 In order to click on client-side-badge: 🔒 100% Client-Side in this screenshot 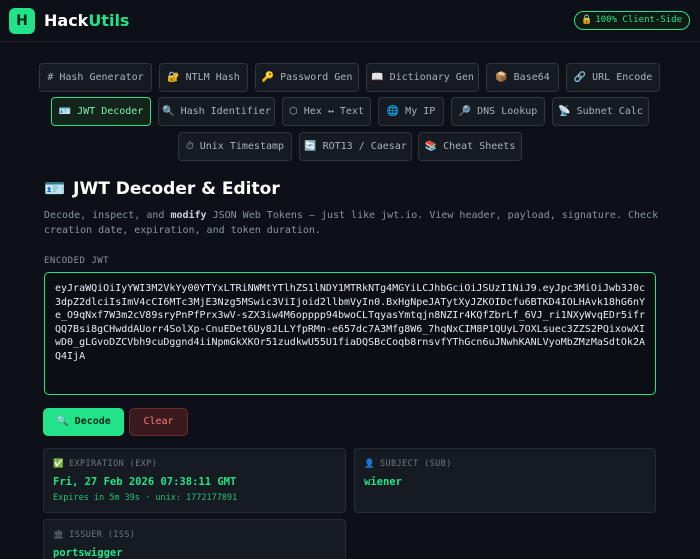, I will do `click(632, 20)`.